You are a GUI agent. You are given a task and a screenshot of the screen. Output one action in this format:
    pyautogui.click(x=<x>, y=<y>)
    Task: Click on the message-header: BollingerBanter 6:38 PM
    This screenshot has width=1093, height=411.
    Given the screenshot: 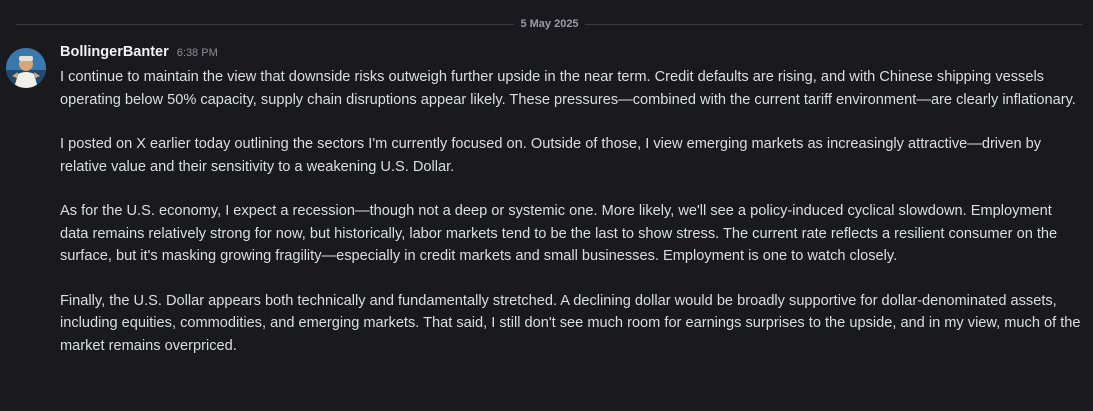 What is the action you would take?
    pyautogui.click(x=570, y=55)
    